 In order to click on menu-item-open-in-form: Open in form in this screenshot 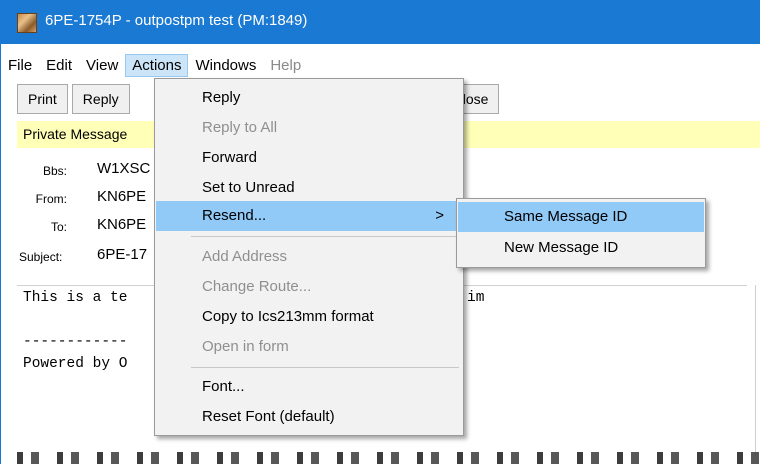, I will do `click(309, 347)`.